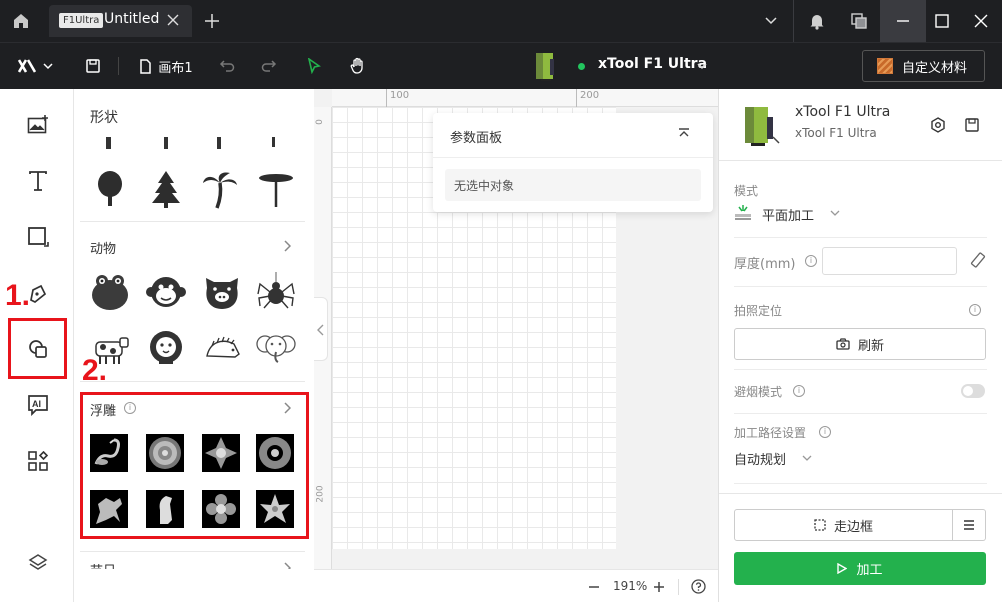 This screenshot has height=602, width=1002. What do you see at coordinates (194, 465) in the screenshot?
I see `step-2-highlight-box` at bounding box center [194, 465].